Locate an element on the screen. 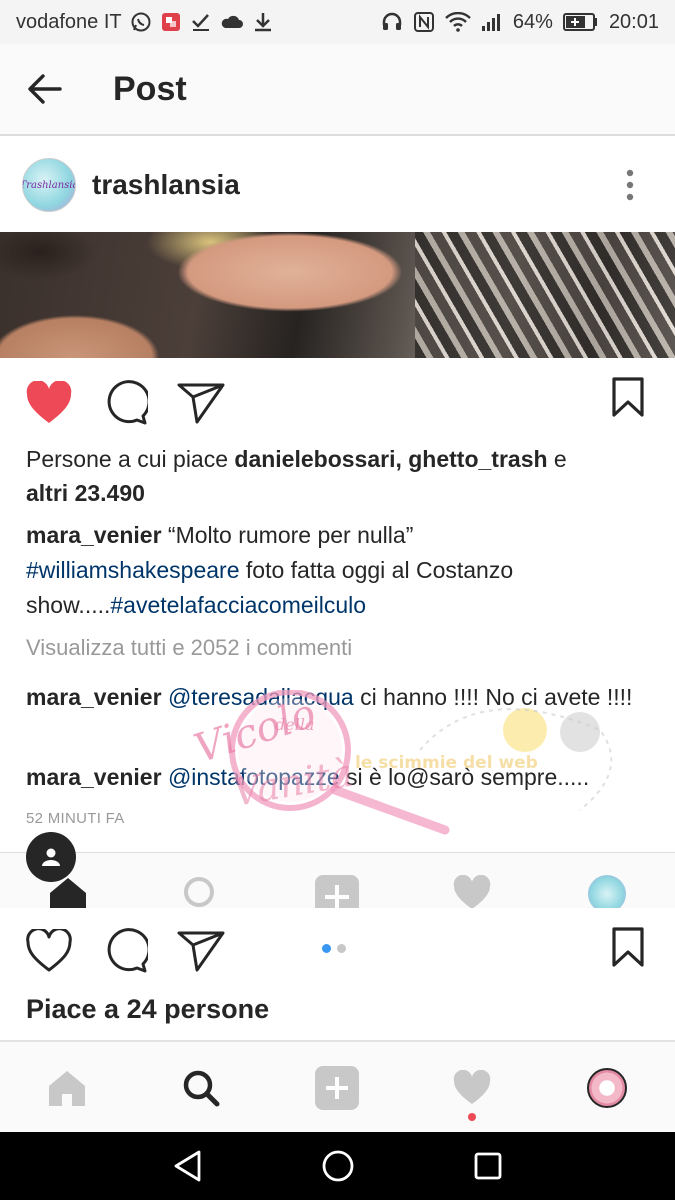  carousel-dot is located at coordinates (341, 948).